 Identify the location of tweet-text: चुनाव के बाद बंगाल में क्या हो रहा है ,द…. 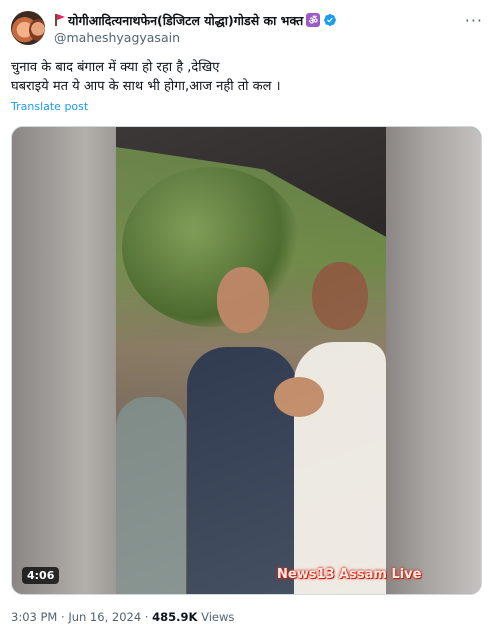
(246, 77).